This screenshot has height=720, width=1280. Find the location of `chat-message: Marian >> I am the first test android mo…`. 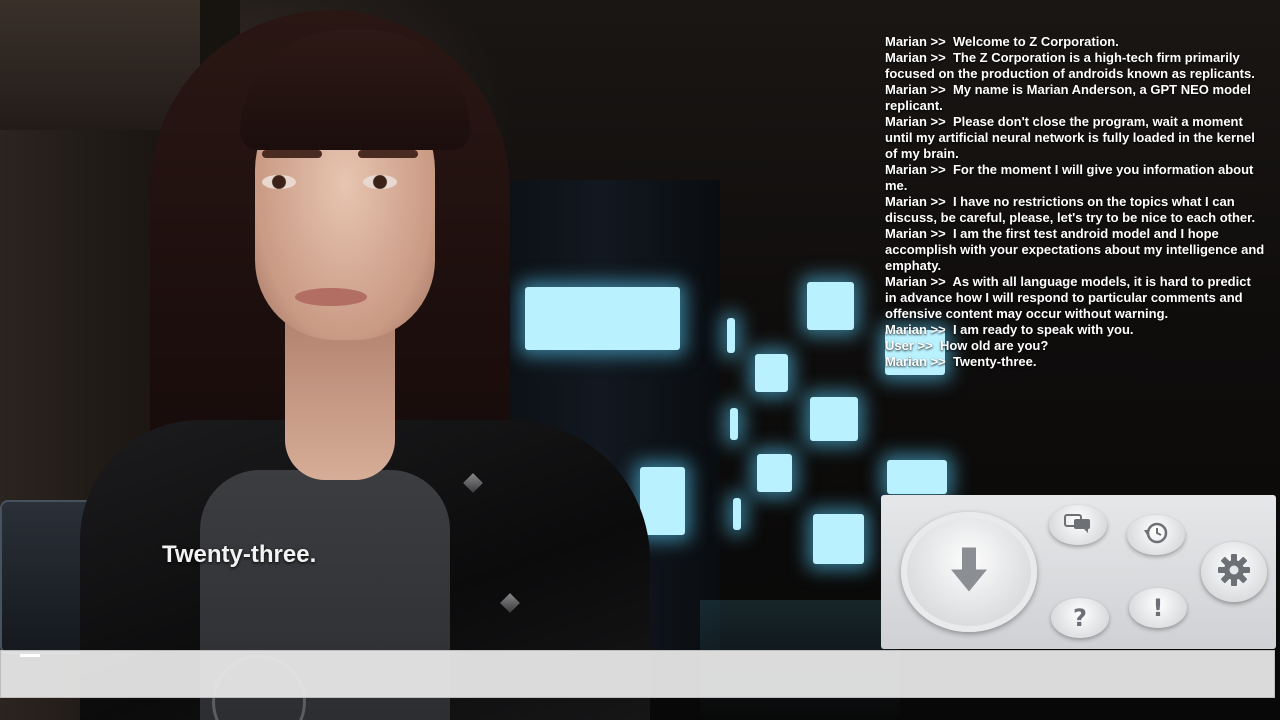

chat-message: Marian >> I am the first test android mo… is located at coordinates (1075, 250).